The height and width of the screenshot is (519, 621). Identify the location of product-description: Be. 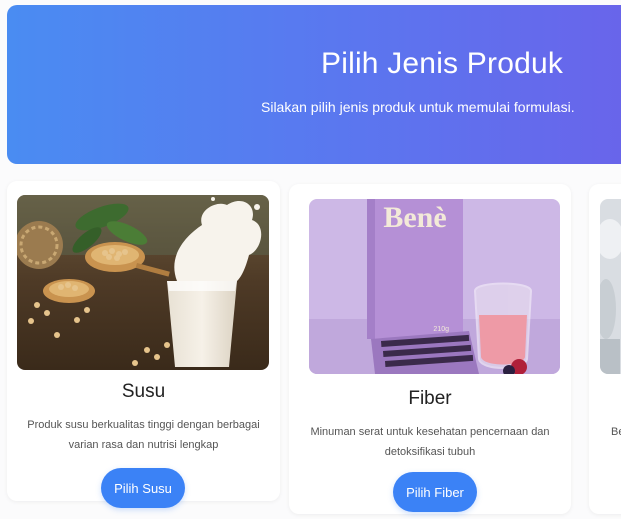
(616, 432).